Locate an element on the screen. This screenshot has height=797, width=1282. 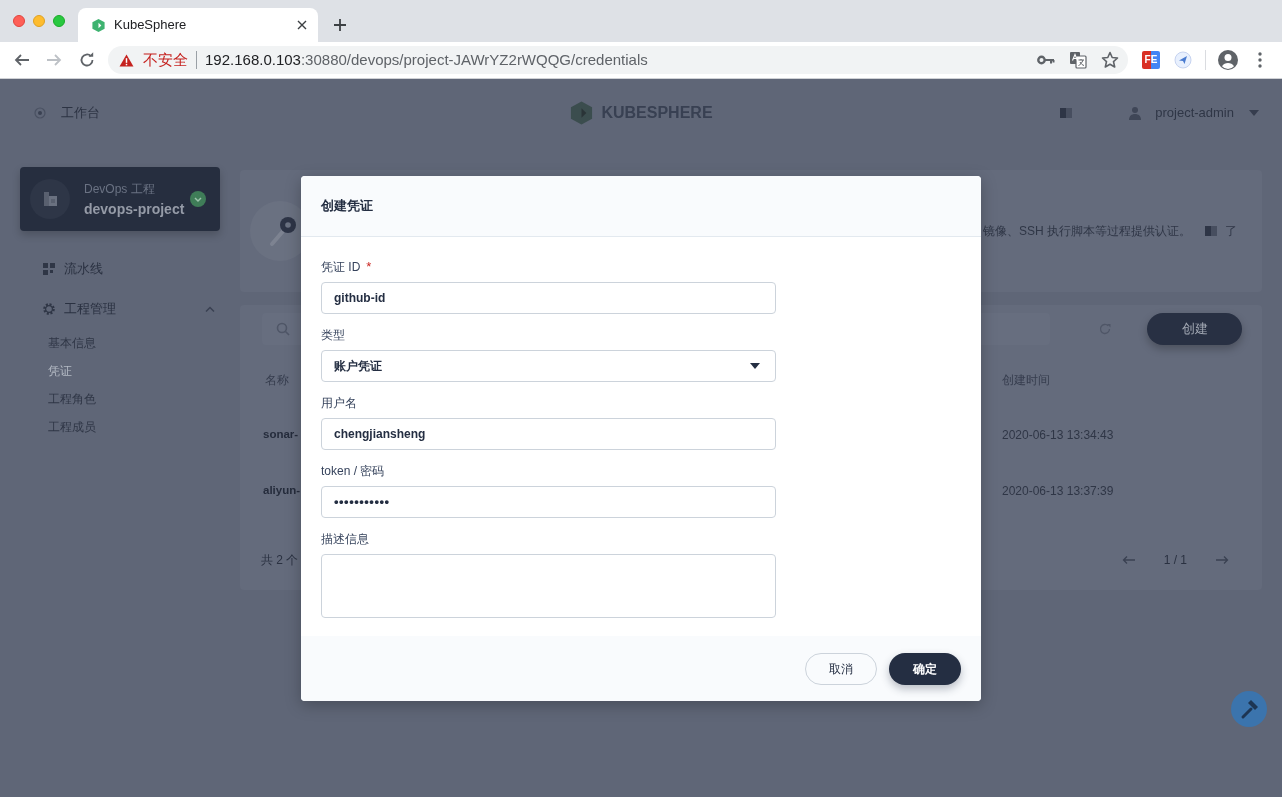
user-avatar-icon is located at coordinates (1228, 60).